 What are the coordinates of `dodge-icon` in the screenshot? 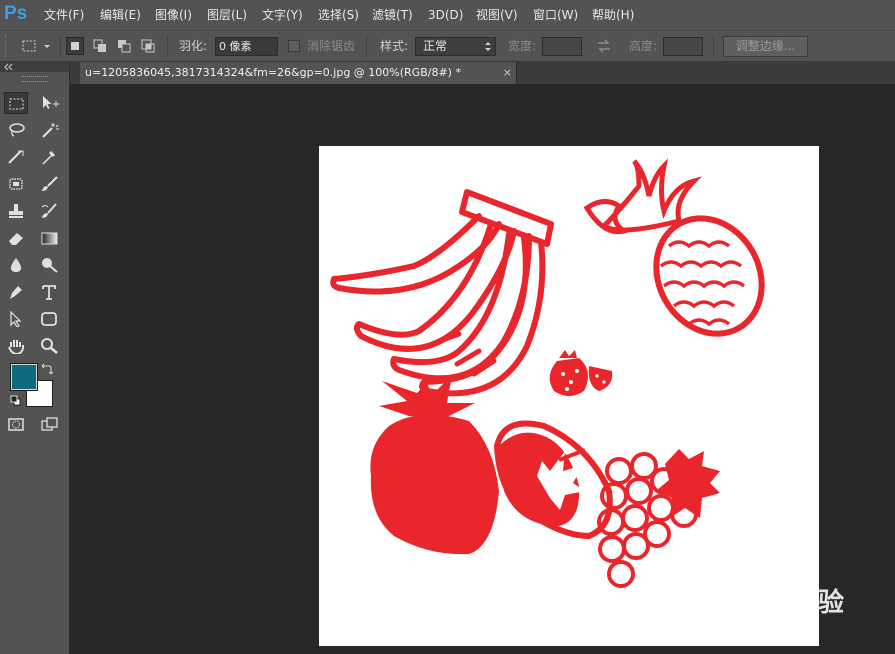 It's located at (50, 265).